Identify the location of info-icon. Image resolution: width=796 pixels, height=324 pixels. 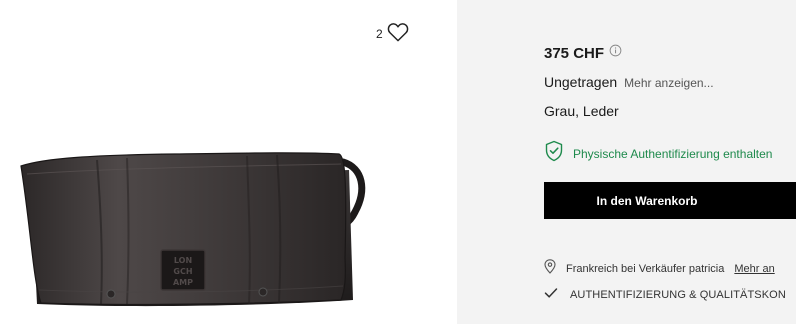
(615, 53).